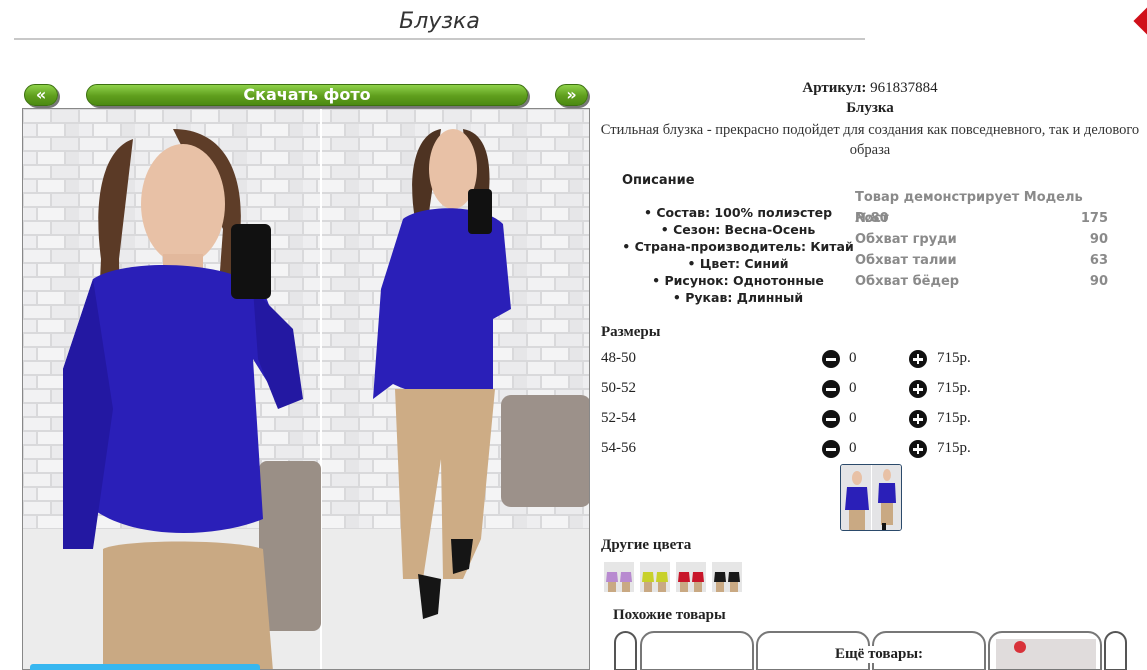 This screenshot has width=1147, height=670. Describe the element at coordinates (801, 359) in the screenshot. I see `size-row: 48-50 0 715р.` at that location.